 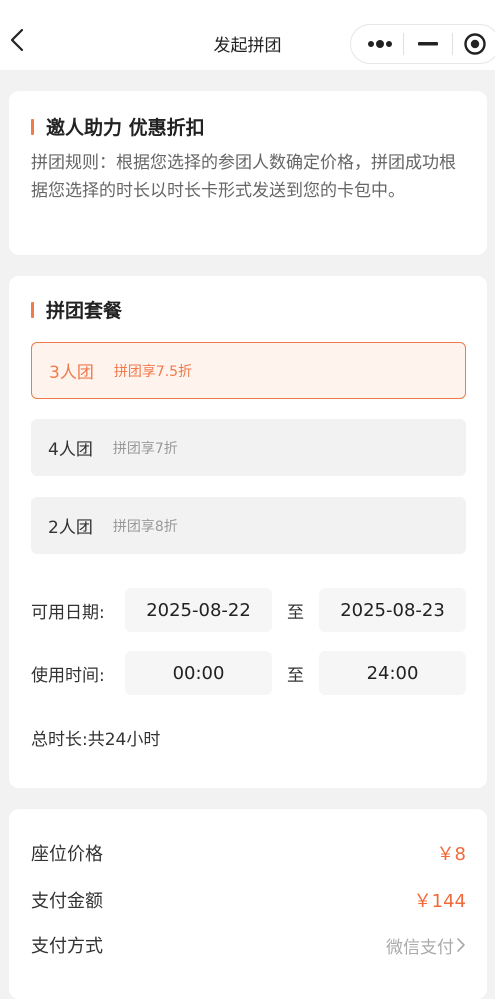 I want to click on package-discount: 拼团享7折, so click(x=145, y=448).